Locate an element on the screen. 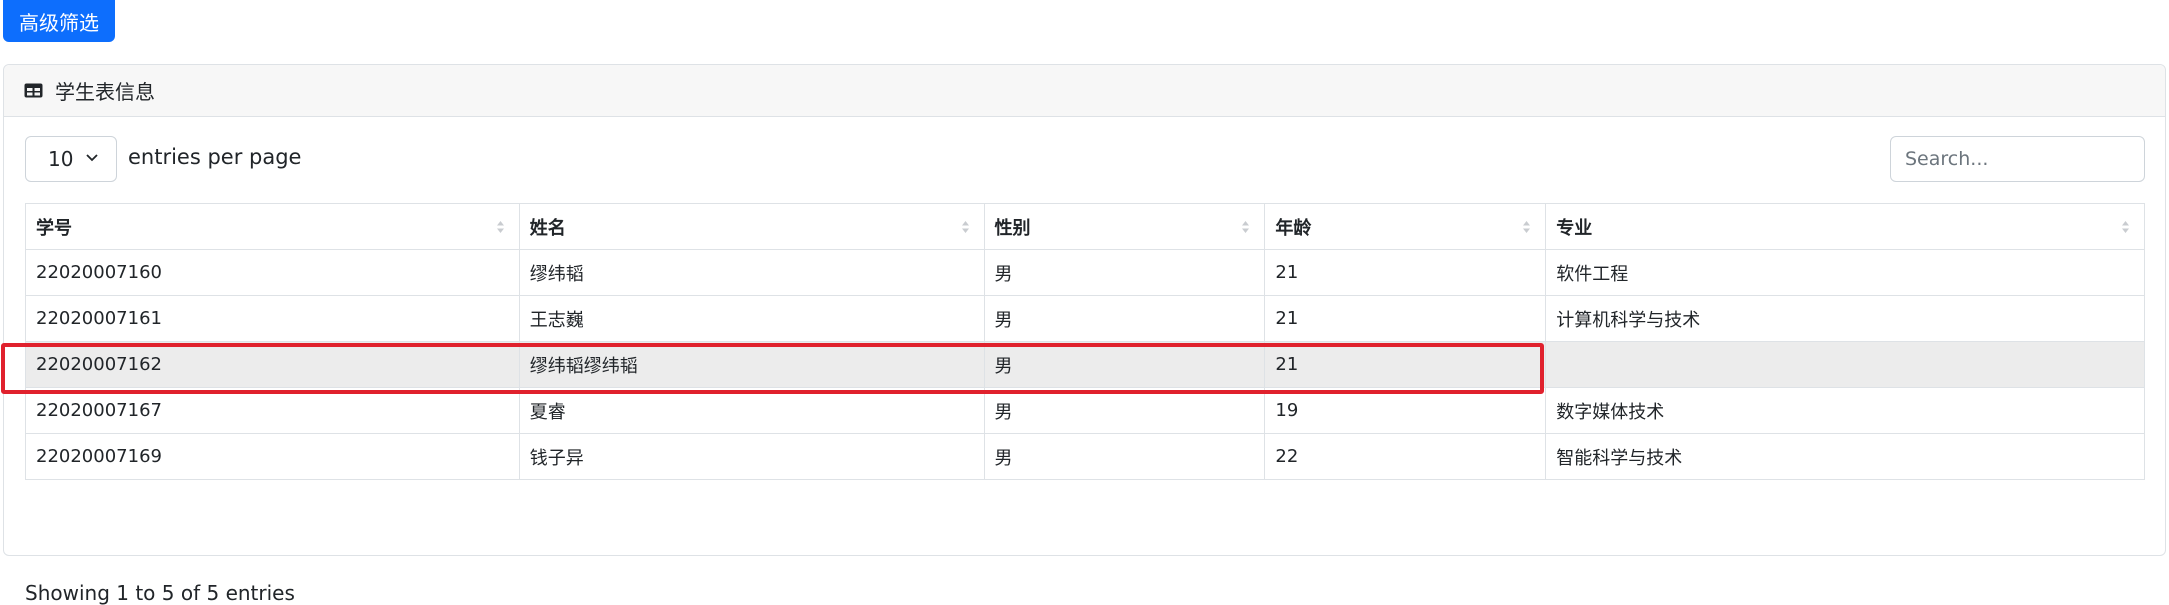 This screenshot has width=2169, height=605. cell-major: 智能科学与技术 is located at coordinates (1845, 456).